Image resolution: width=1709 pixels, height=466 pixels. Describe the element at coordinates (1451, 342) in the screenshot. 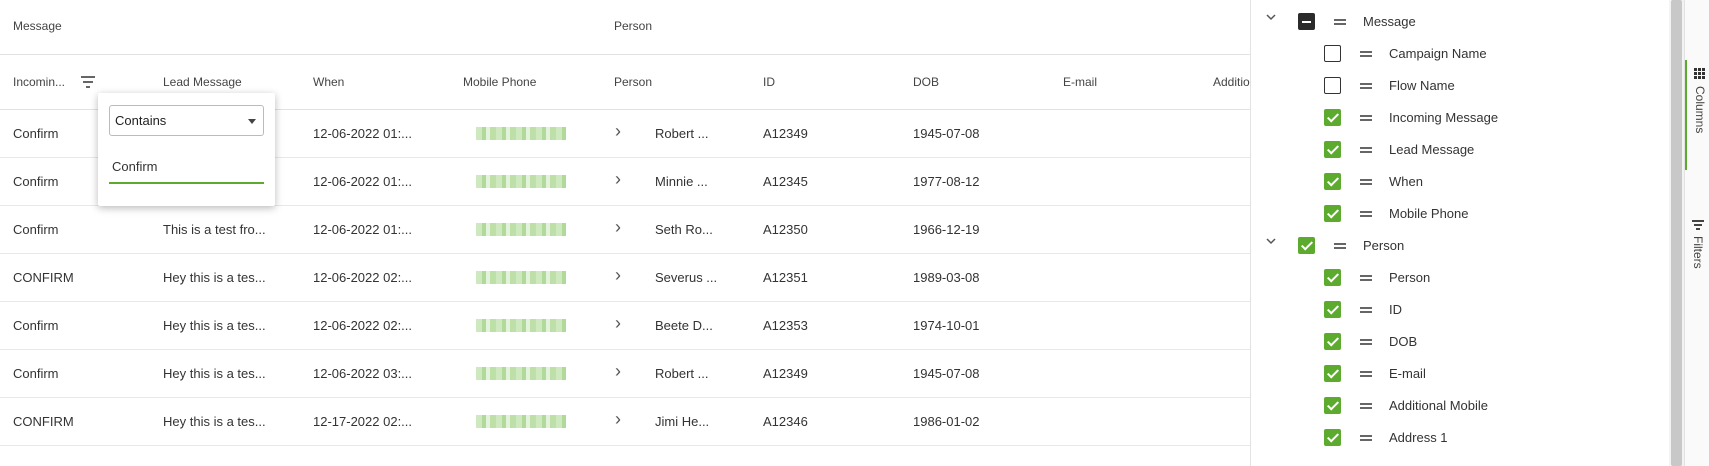

I see `column-item: DOB` at that location.